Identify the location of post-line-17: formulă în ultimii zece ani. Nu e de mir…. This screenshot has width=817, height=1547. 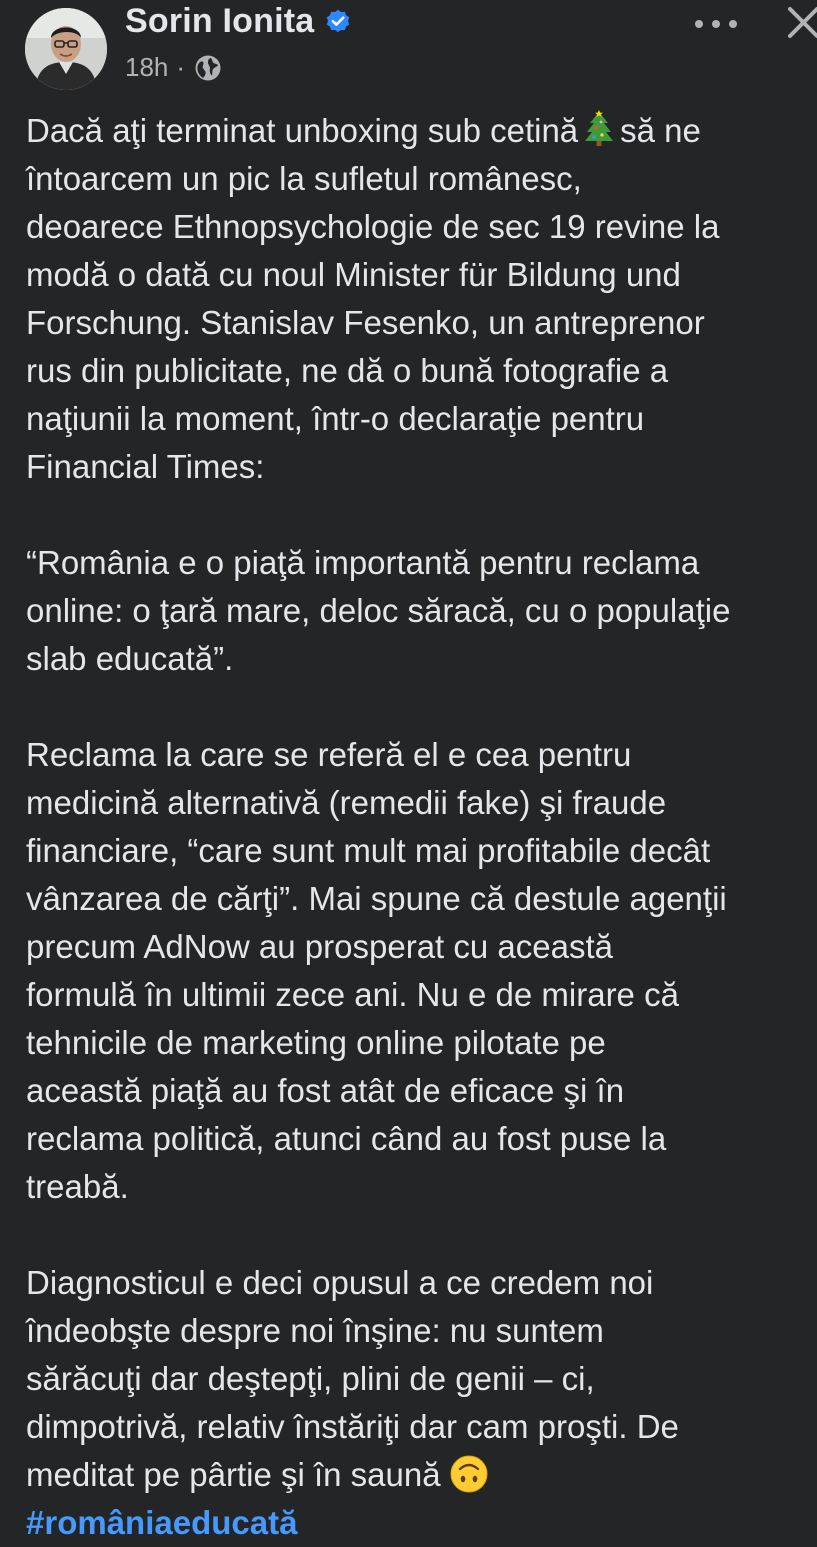
(352, 994).